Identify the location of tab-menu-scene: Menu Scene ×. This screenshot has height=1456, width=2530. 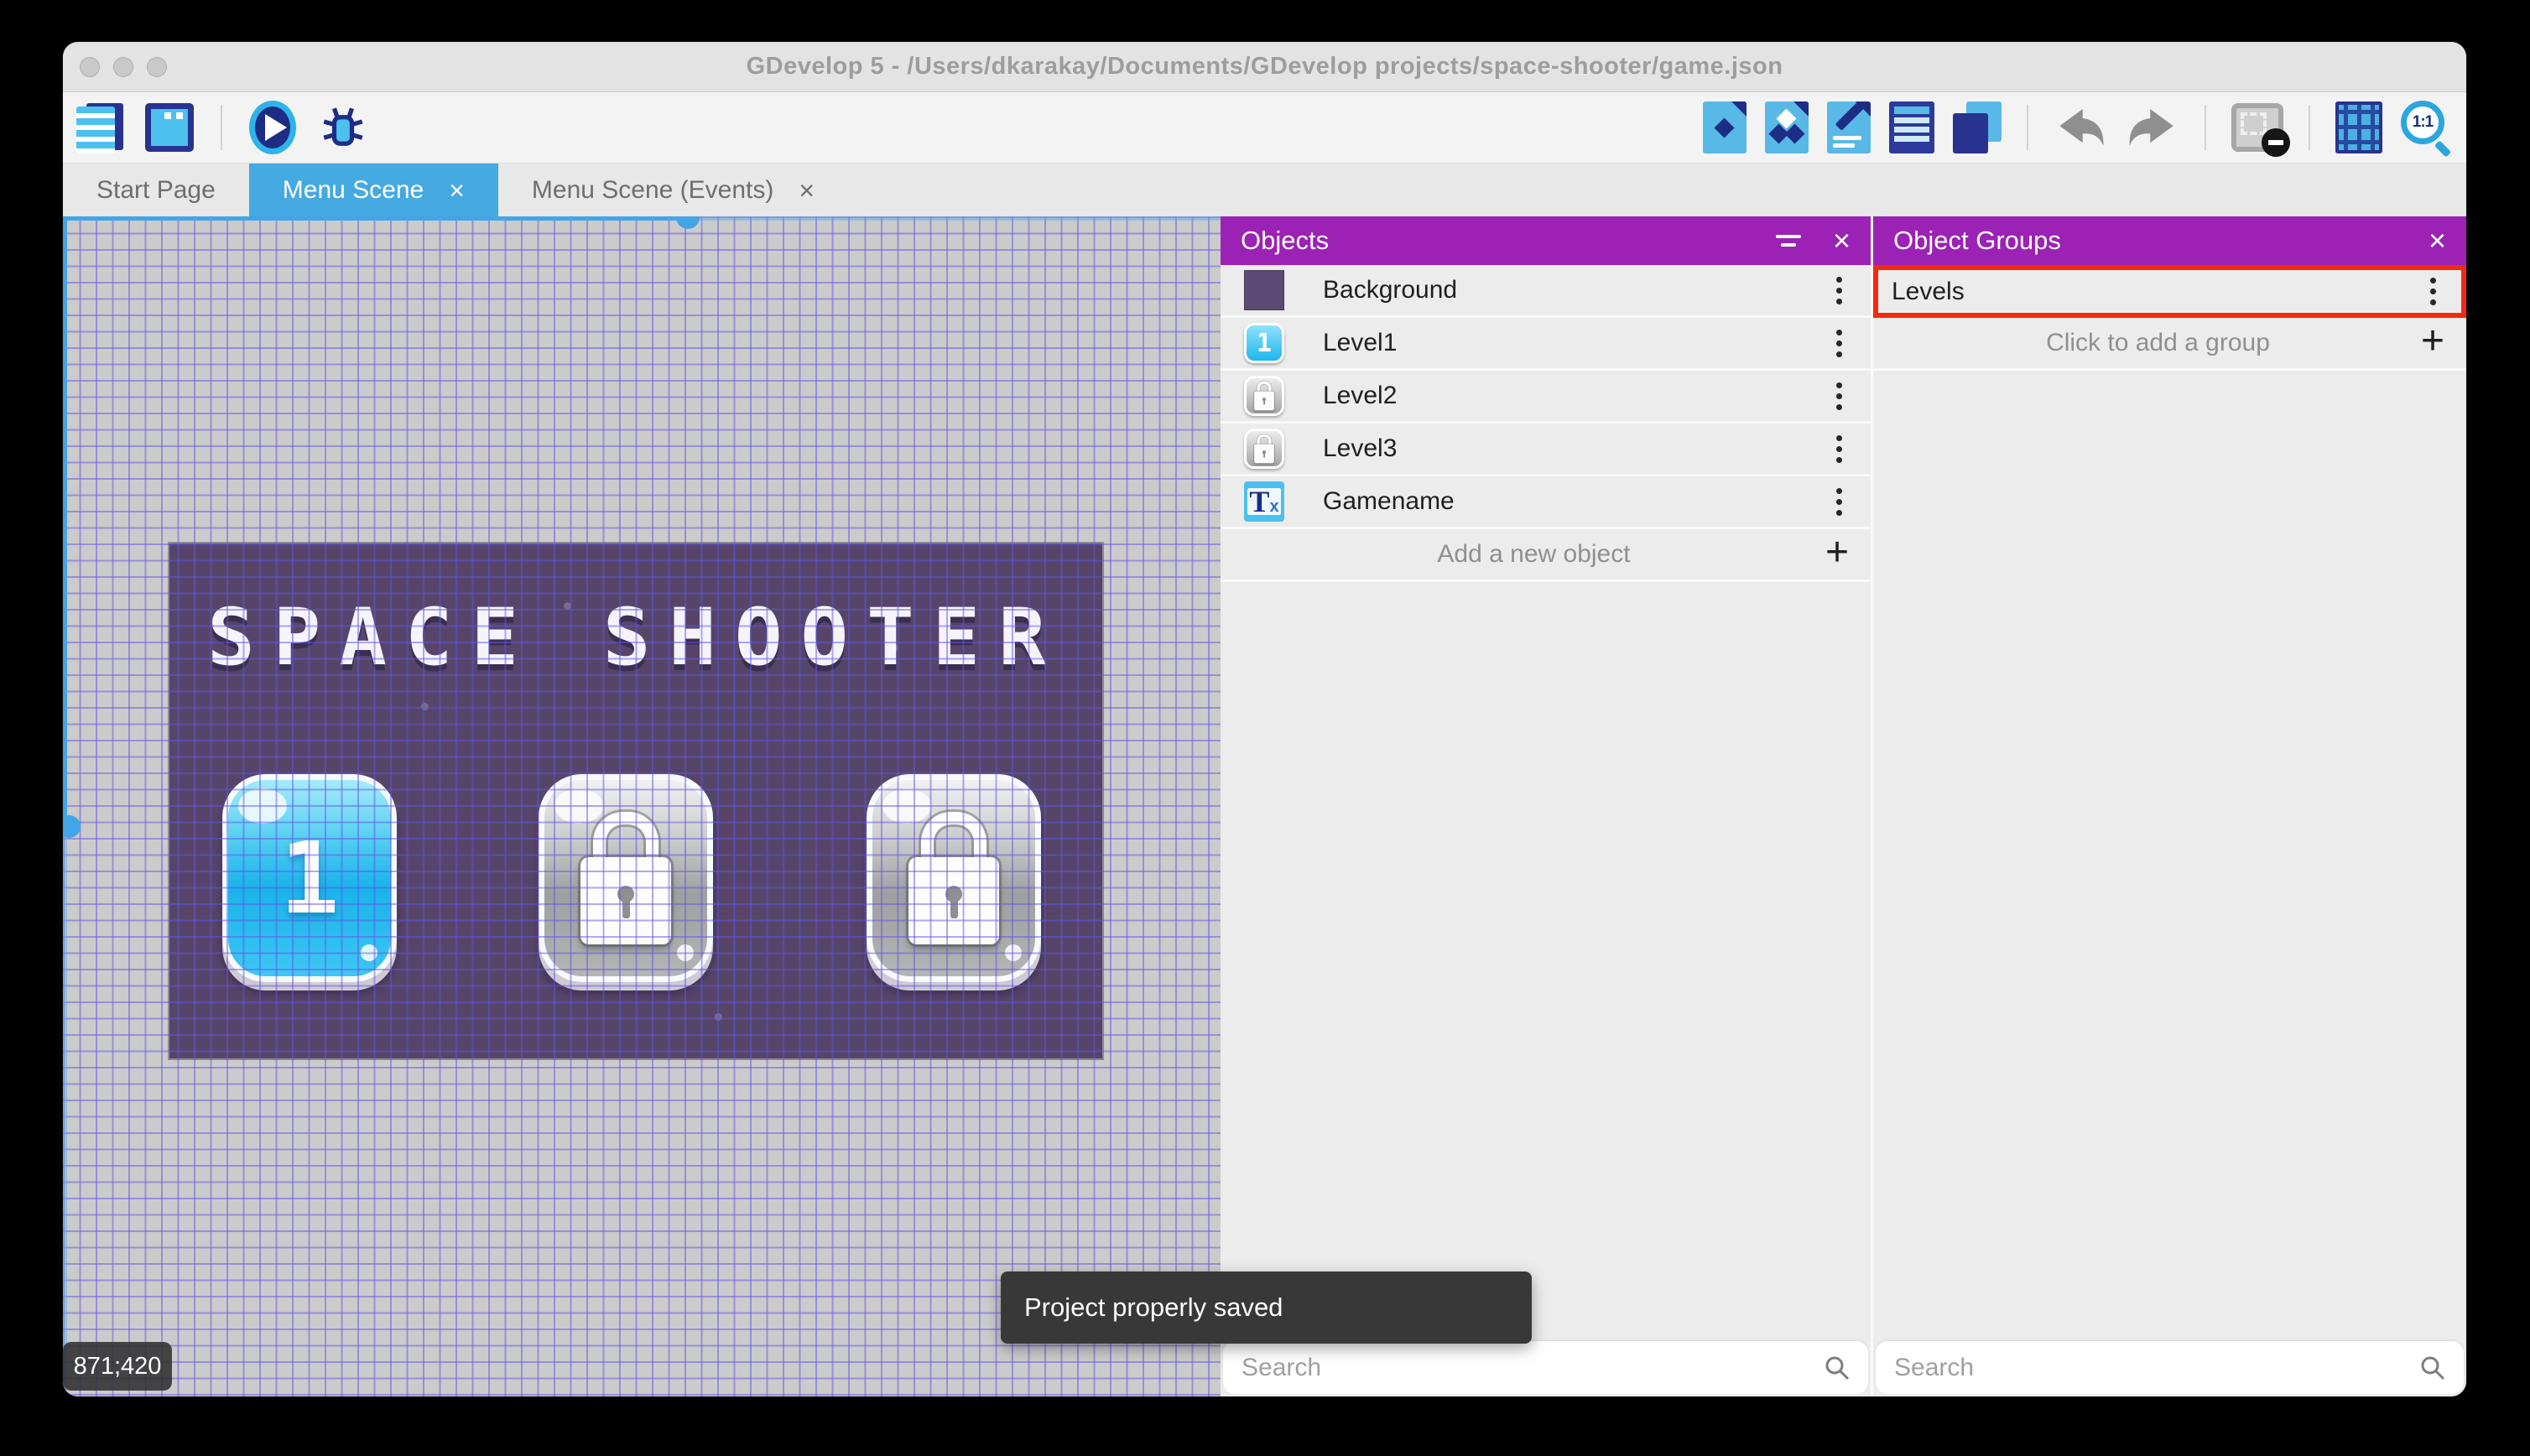
(373, 190).